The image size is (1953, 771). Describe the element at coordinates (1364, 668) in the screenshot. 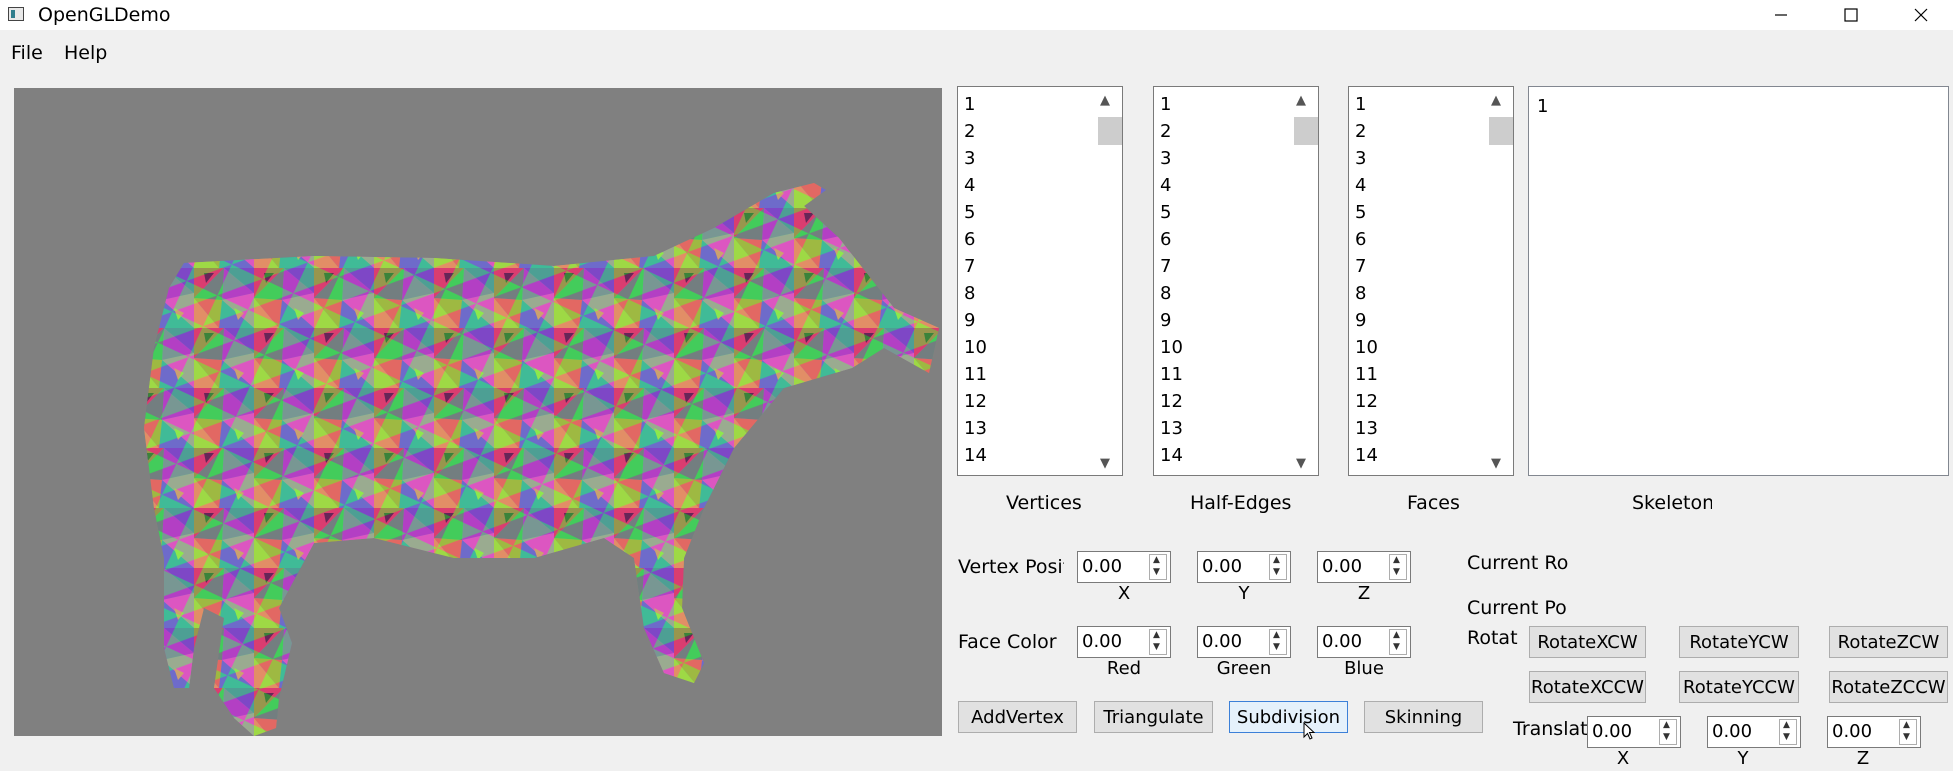

I see `face-blue-label: Blue` at that location.